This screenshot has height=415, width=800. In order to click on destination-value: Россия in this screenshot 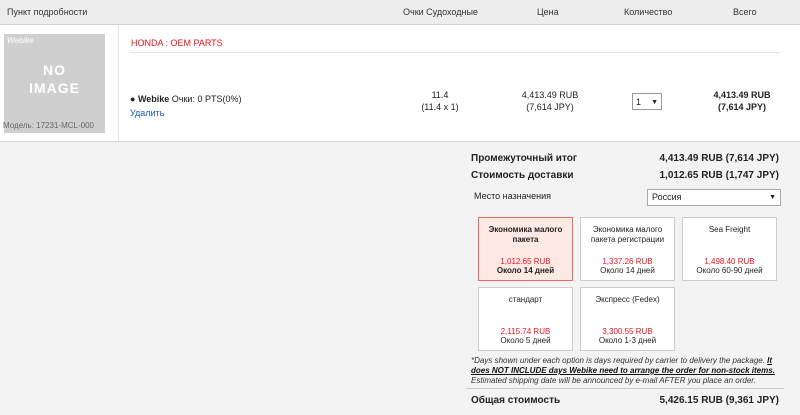, I will do `click(667, 197)`.